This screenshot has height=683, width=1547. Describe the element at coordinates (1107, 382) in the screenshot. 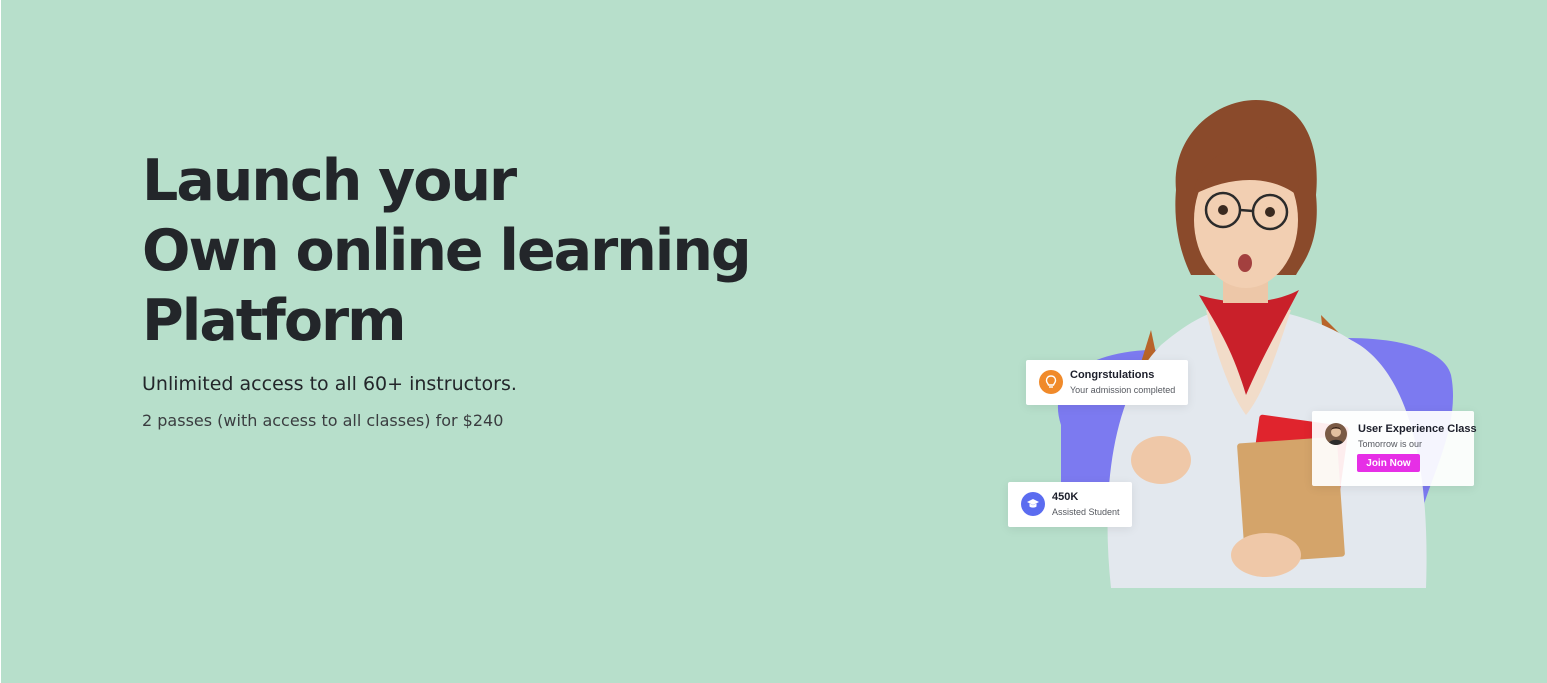

I see `congratulations-card: Congrstulations Your admission completed` at that location.